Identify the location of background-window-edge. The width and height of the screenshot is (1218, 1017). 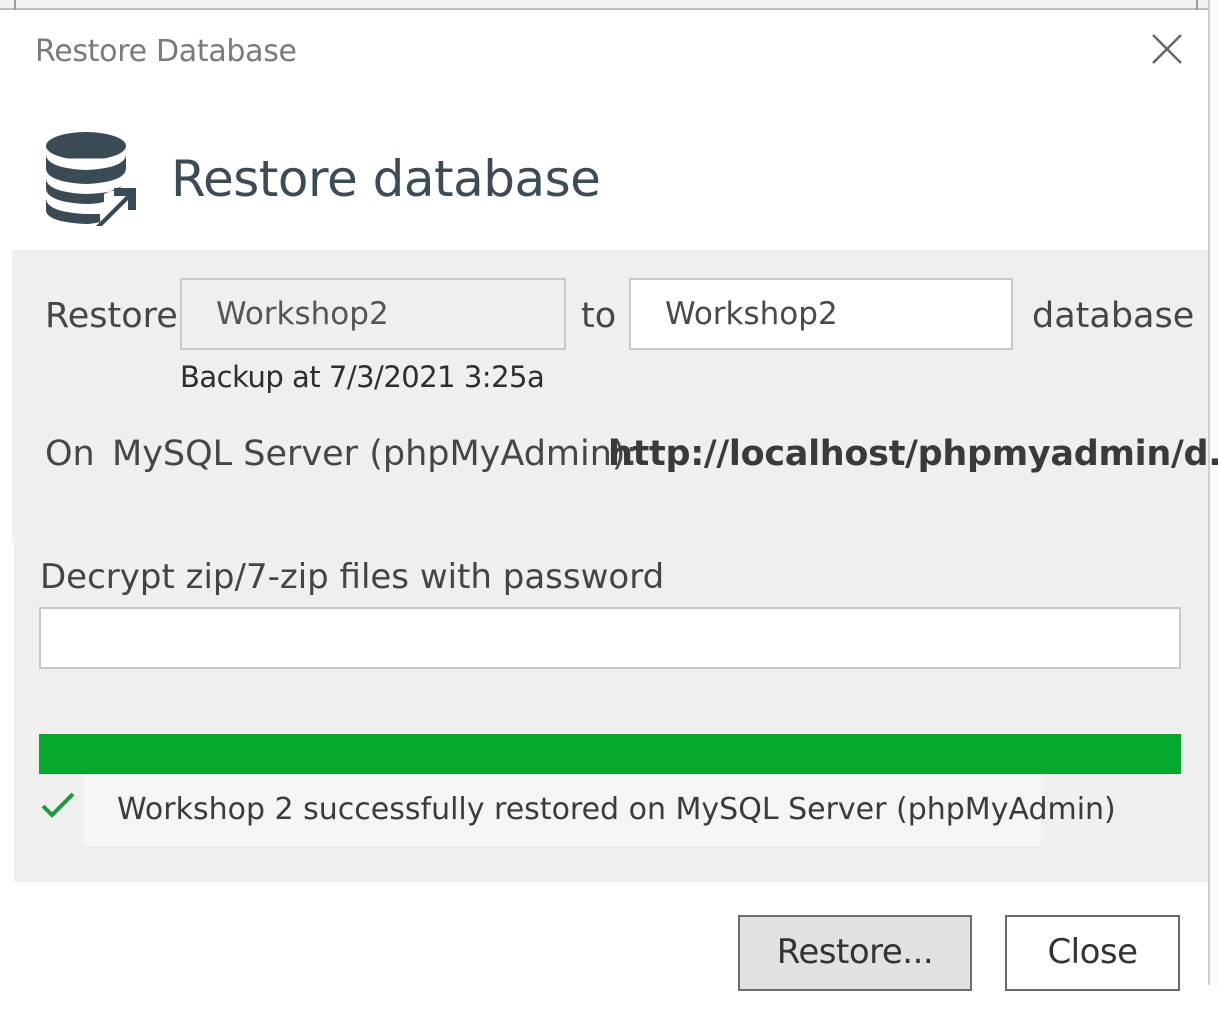
(1213, 492).